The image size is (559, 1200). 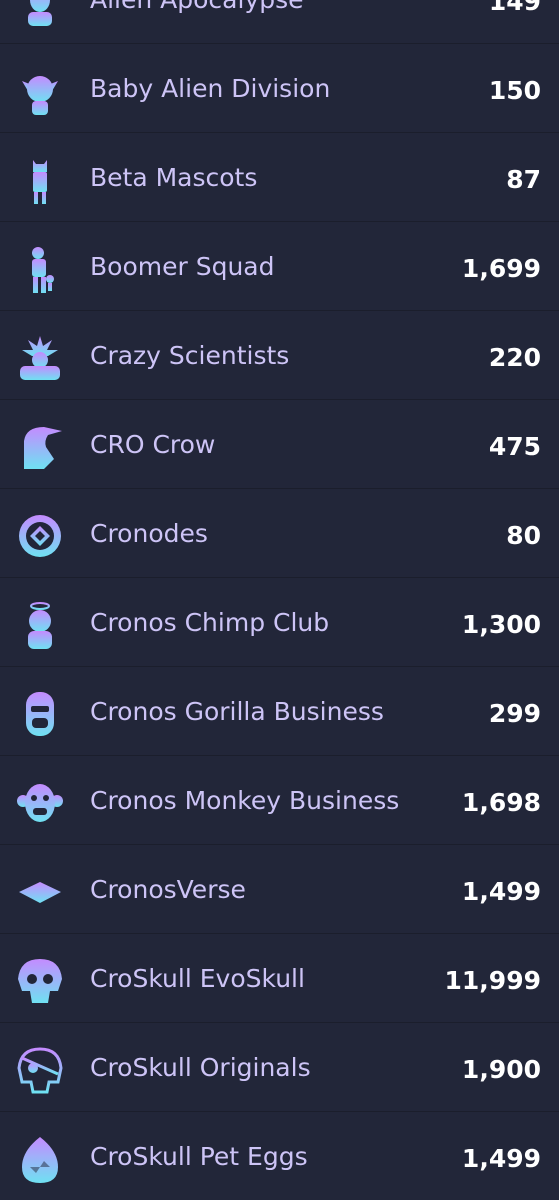 I want to click on collection-count: 220, so click(x=514, y=357).